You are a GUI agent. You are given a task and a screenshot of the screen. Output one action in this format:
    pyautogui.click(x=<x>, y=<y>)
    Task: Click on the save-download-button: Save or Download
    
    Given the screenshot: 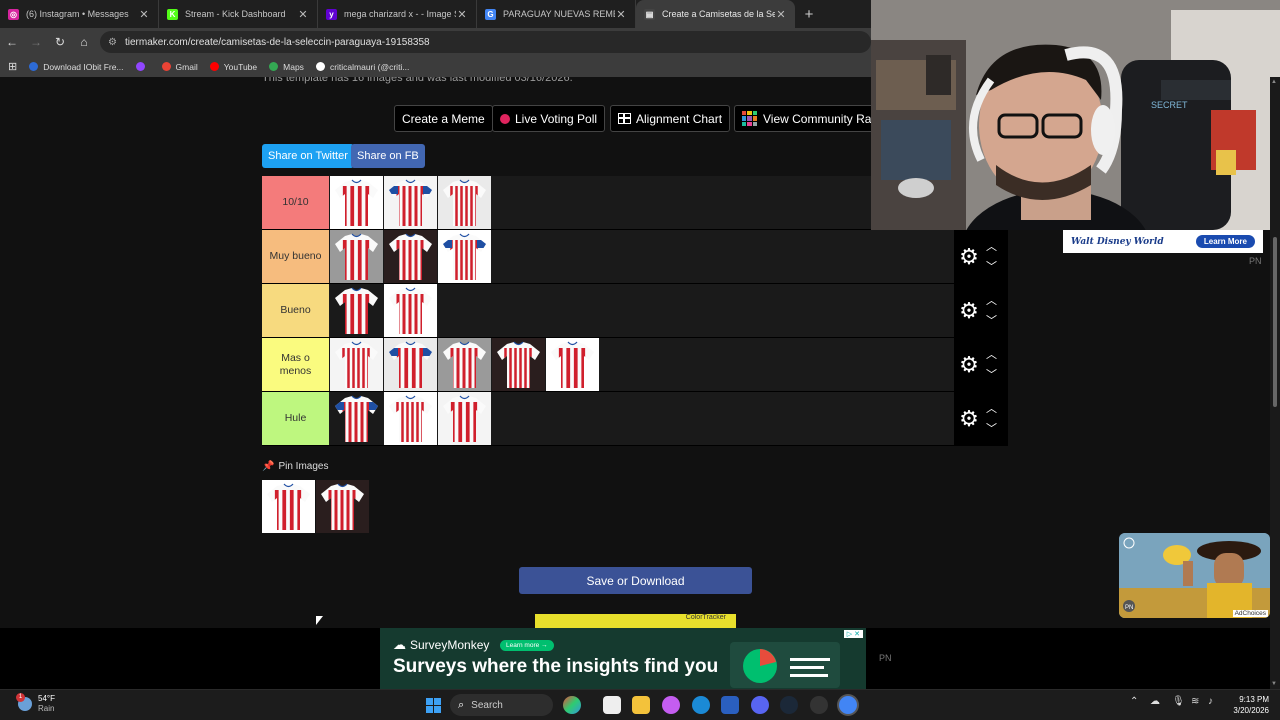 What is the action you would take?
    pyautogui.click(x=635, y=580)
    